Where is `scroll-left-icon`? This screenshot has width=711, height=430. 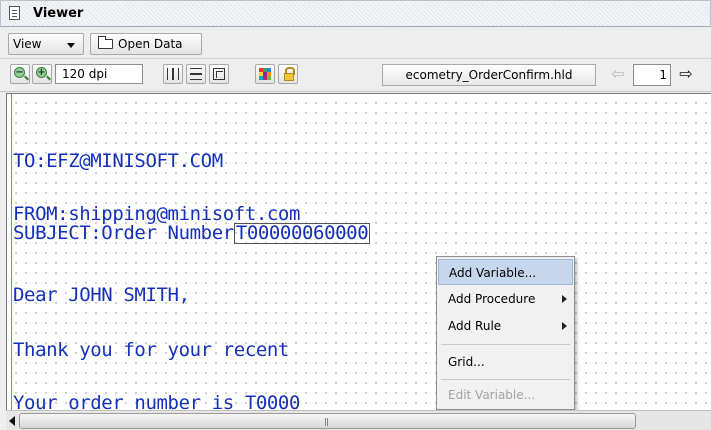 scroll-left-icon is located at coordinates (12, 421).